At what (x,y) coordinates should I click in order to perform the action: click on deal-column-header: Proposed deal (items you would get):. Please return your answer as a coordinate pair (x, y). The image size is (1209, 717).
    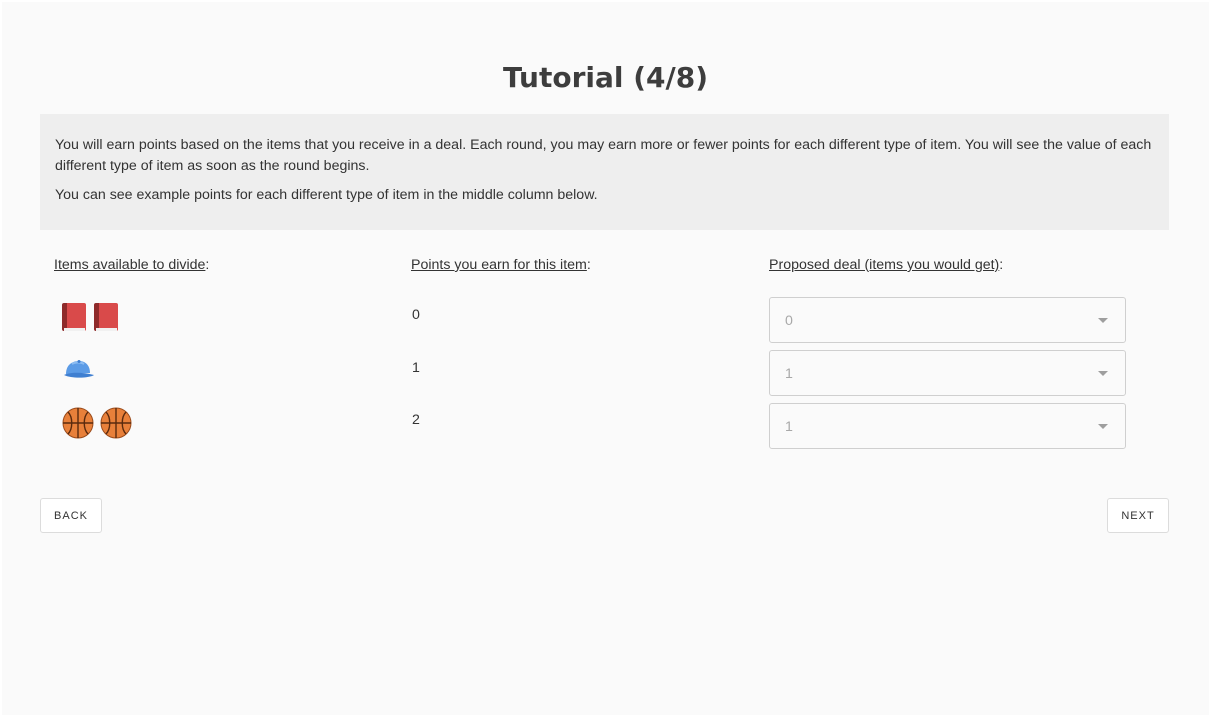
    Looking at the image, I should click on (886, 265).